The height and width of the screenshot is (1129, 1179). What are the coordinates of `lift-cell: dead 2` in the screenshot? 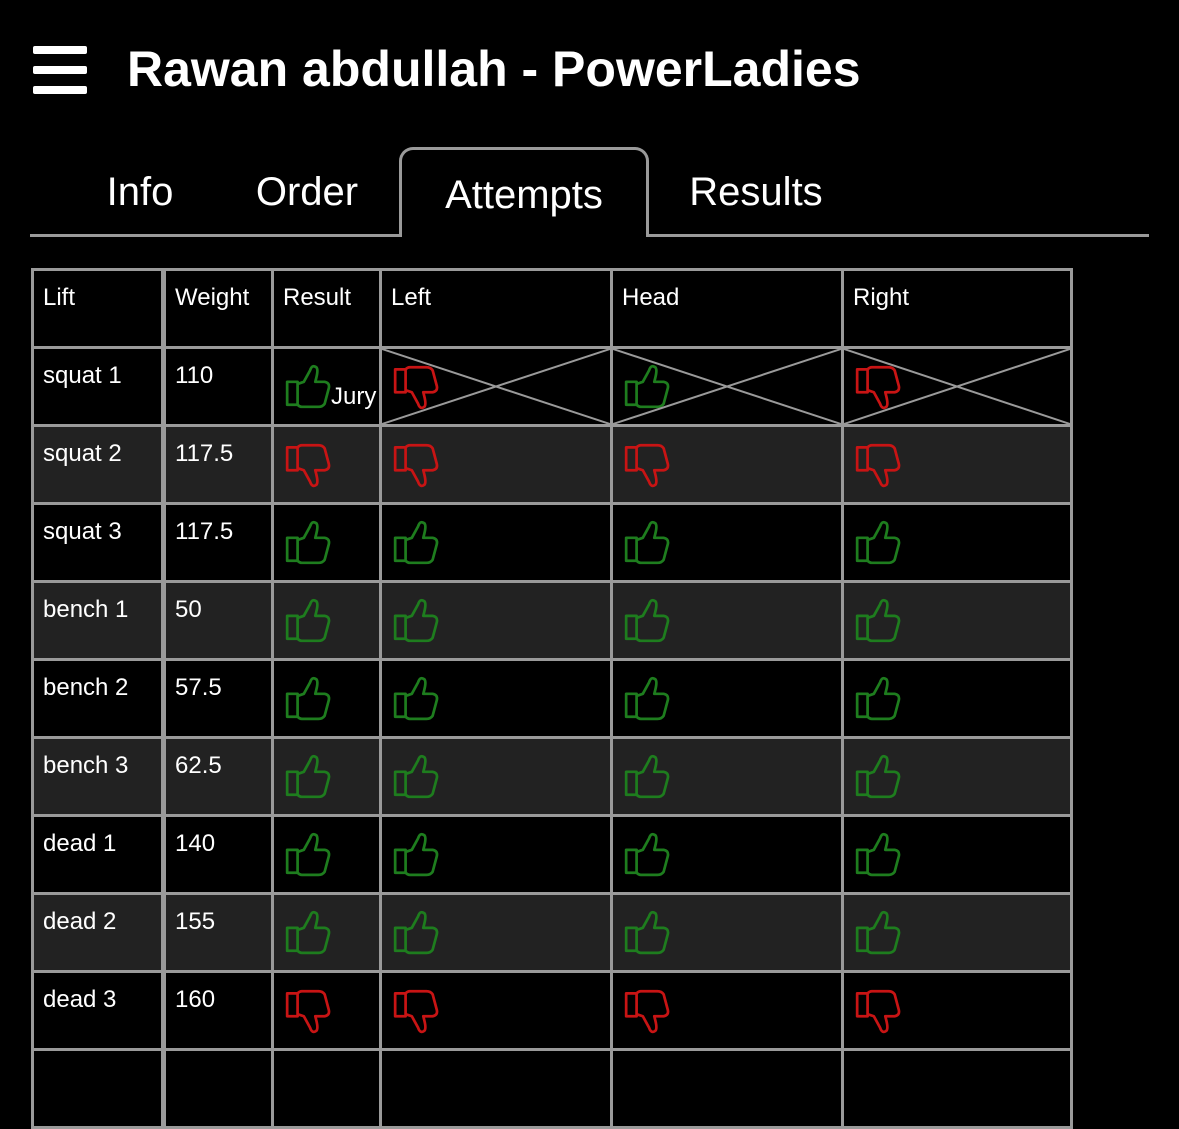 It's located at (98, 932).